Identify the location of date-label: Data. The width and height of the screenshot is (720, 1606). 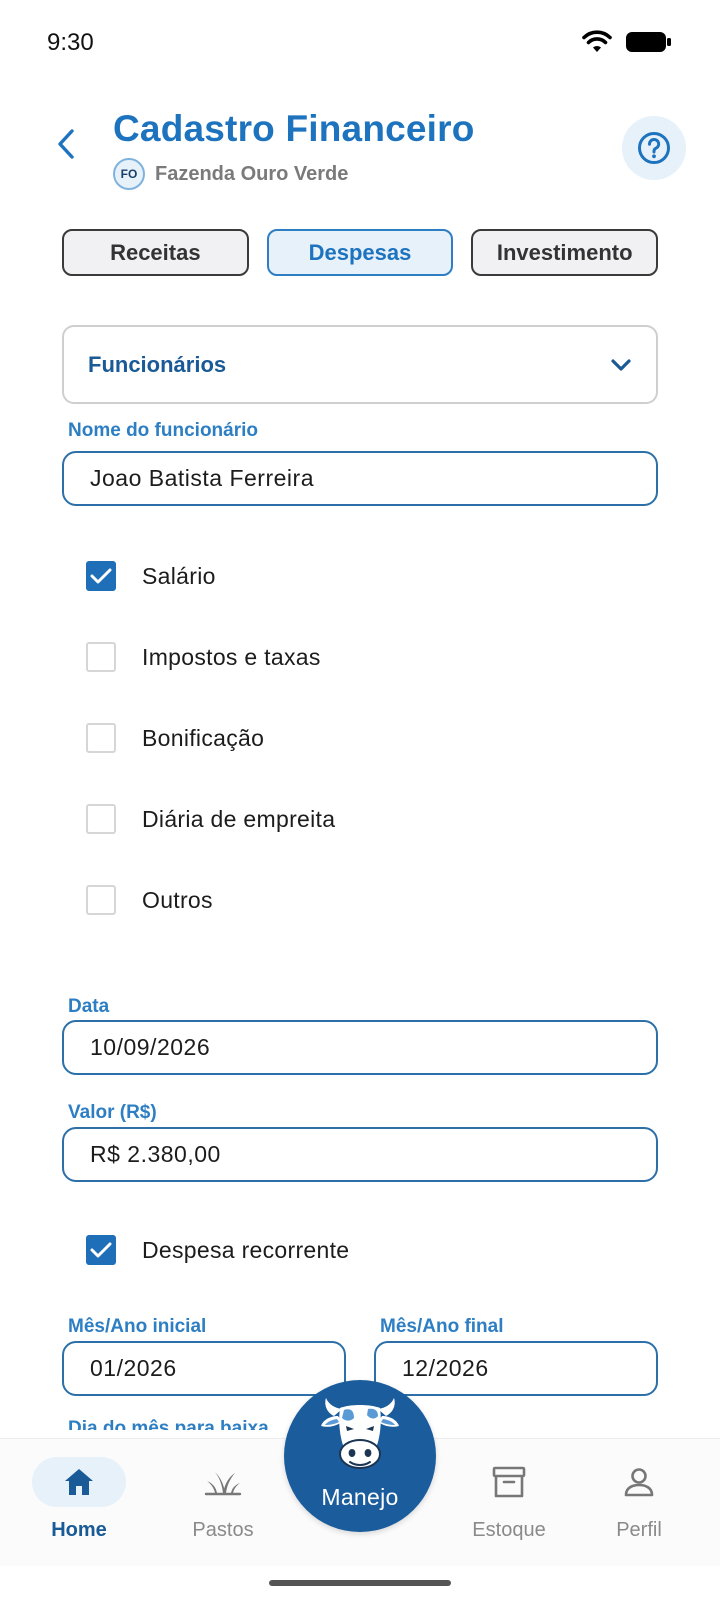
(89, 1006).